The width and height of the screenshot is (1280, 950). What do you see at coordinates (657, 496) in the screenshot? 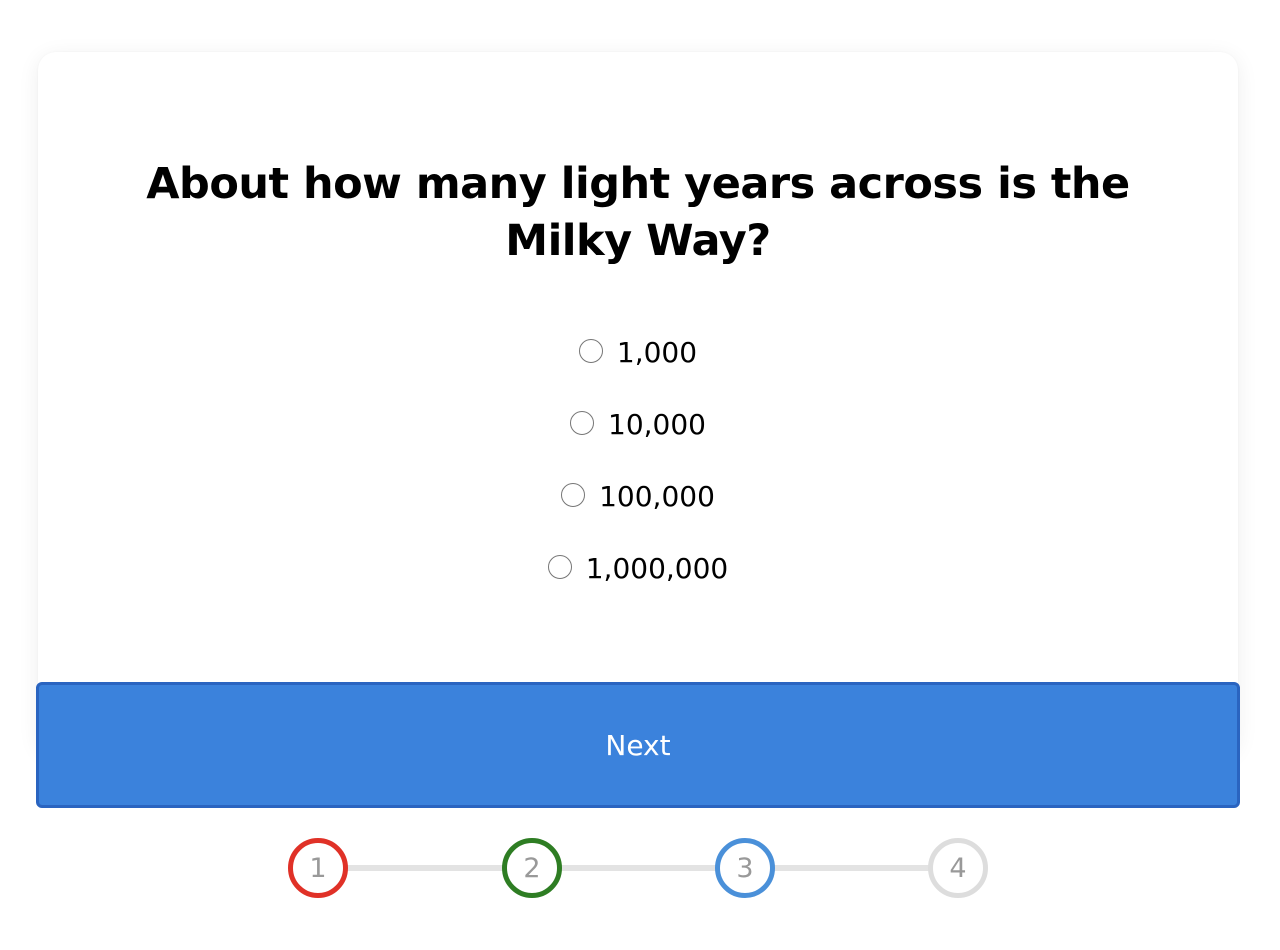
I see `answer-option-label: 100,000` at bounding box center [657, 496].